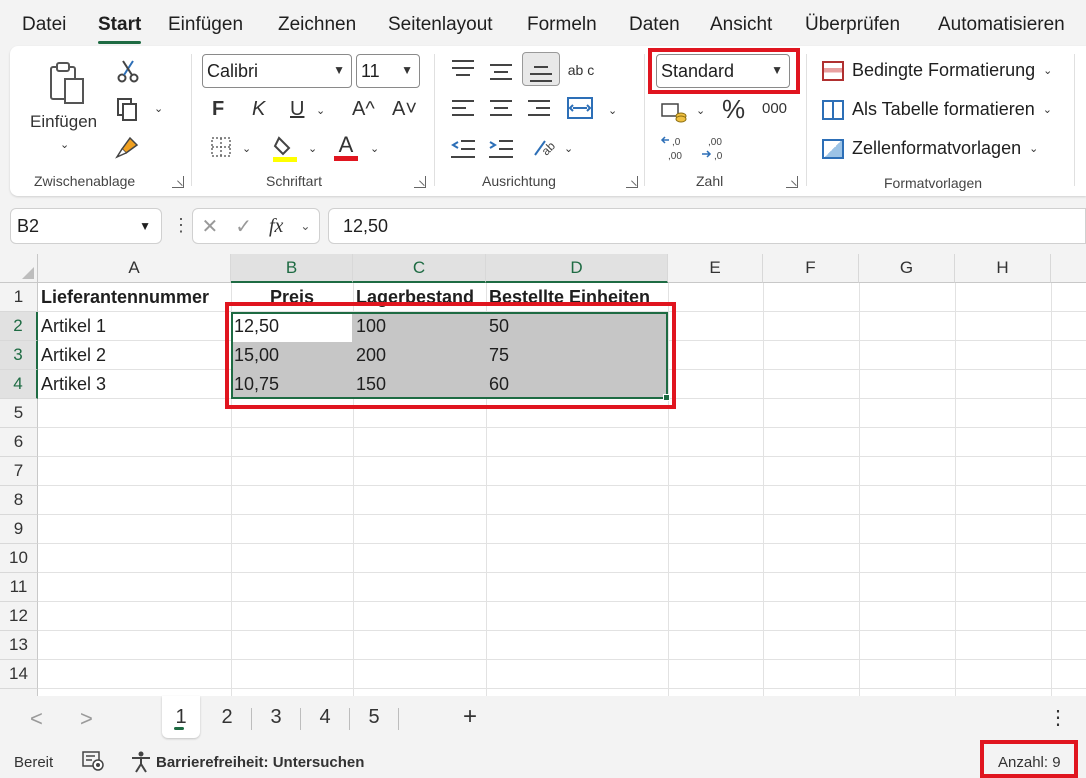 The image size is (1086, 778). What do you see at coordinates (260, 762) in the screenshot?
I see `accessibility-check-button: Barrierefreiheit: Untersuchen` at bounding box center [260, 762].